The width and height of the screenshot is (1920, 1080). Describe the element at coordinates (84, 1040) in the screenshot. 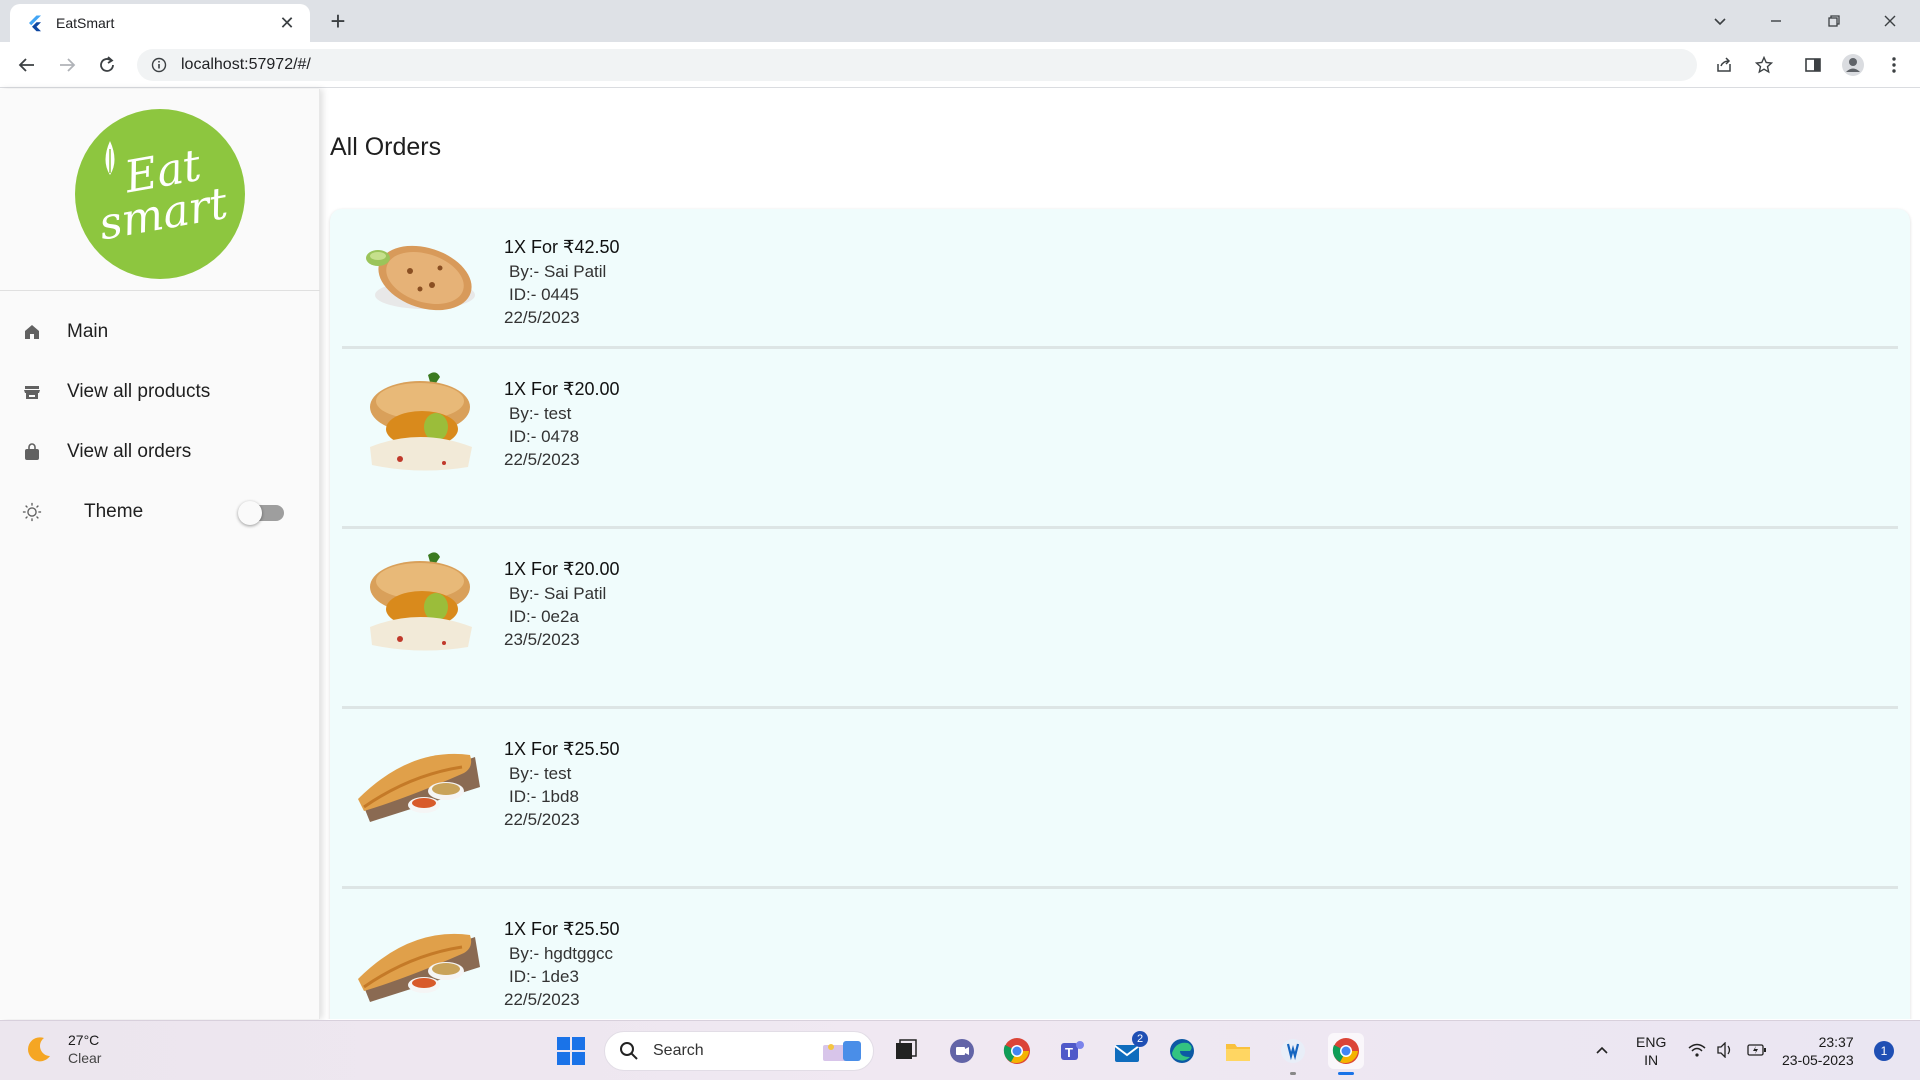

I see `weather-temperature: 27°C` at that location.